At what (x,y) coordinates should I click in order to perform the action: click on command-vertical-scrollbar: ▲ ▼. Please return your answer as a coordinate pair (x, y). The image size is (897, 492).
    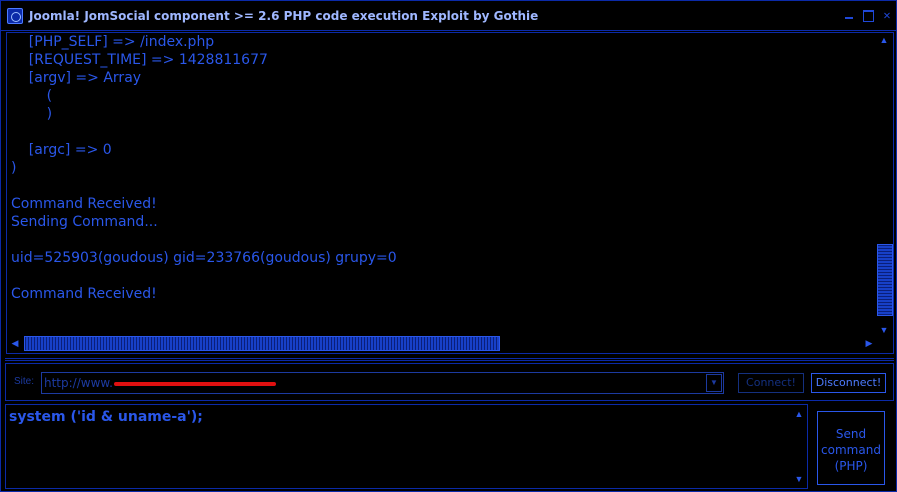
    Looking at the image, I should click on (799, 446).